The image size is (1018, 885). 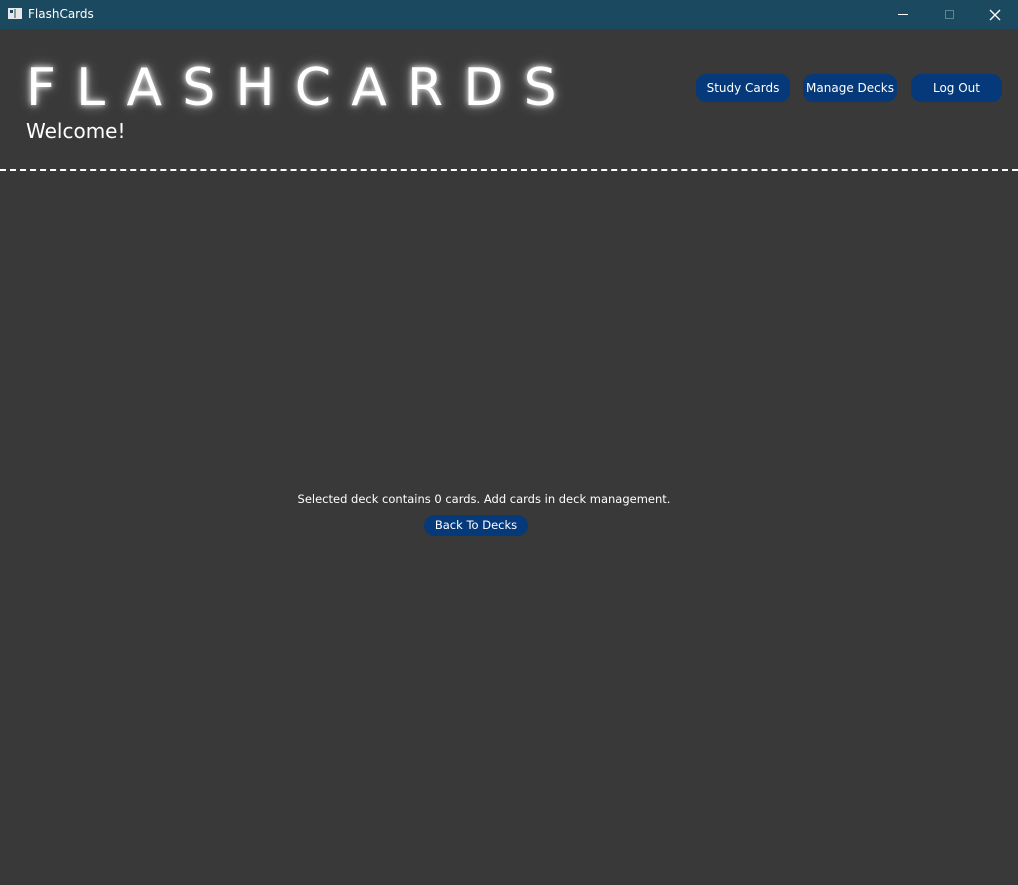 I want to click on study-cards-button: Study Cards, so click(x=743, y=88).